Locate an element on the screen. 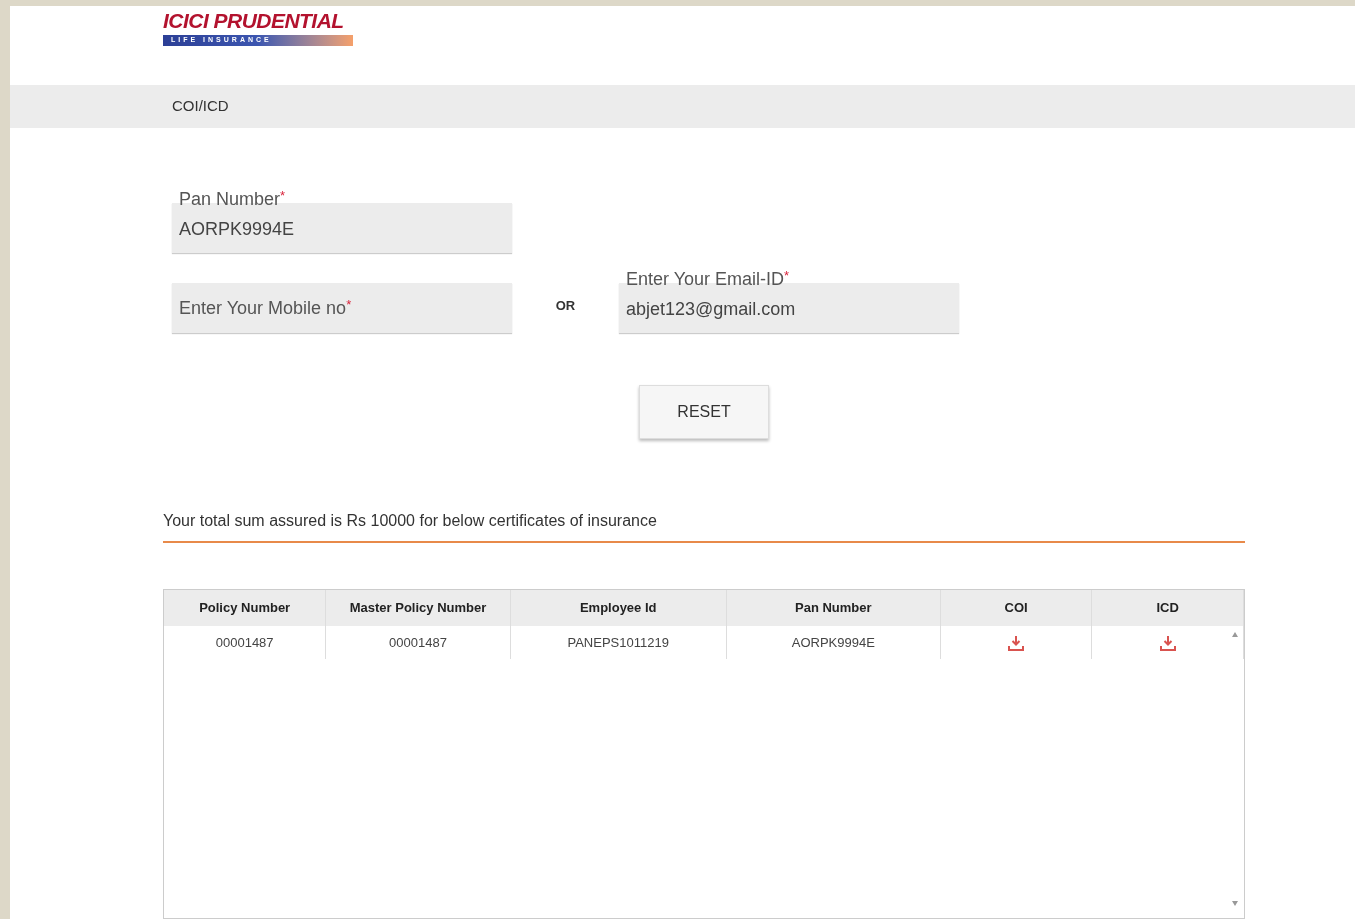  column-header: Pan Number is located at coordinates (833, 608).